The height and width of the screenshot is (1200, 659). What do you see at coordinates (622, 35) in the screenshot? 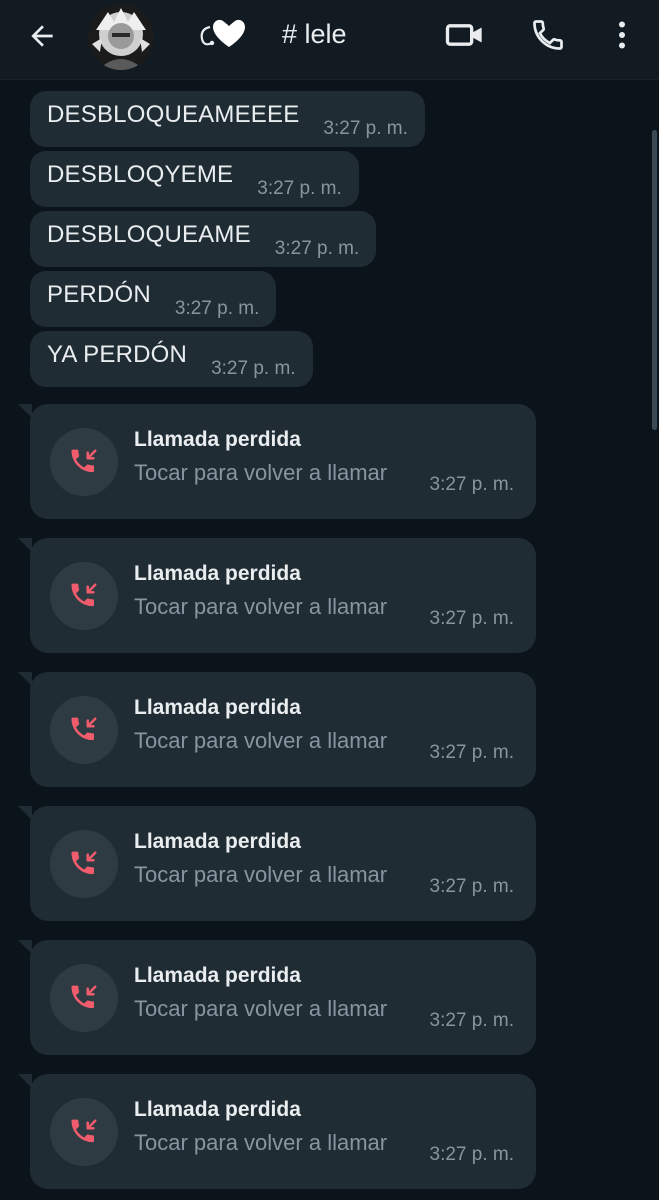
I see `more-vert-icon` at bounding box center [622, 35].